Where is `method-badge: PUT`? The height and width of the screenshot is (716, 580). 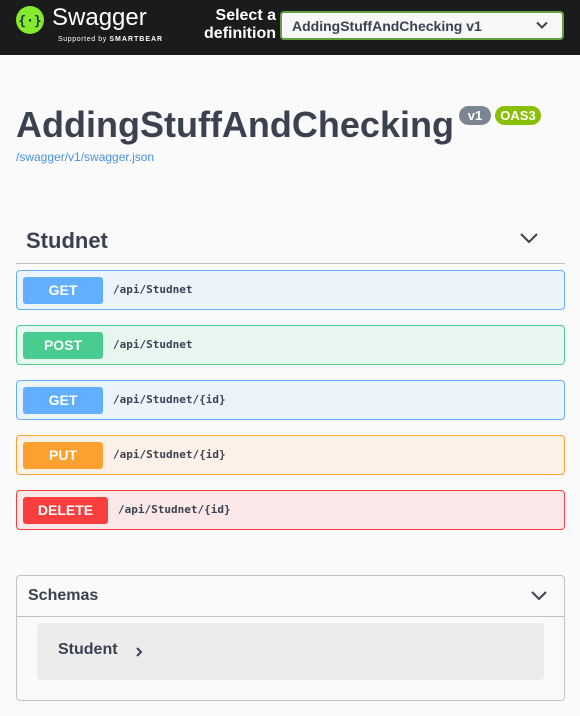 method-badge: PUT is located at coordinates (63, 455).